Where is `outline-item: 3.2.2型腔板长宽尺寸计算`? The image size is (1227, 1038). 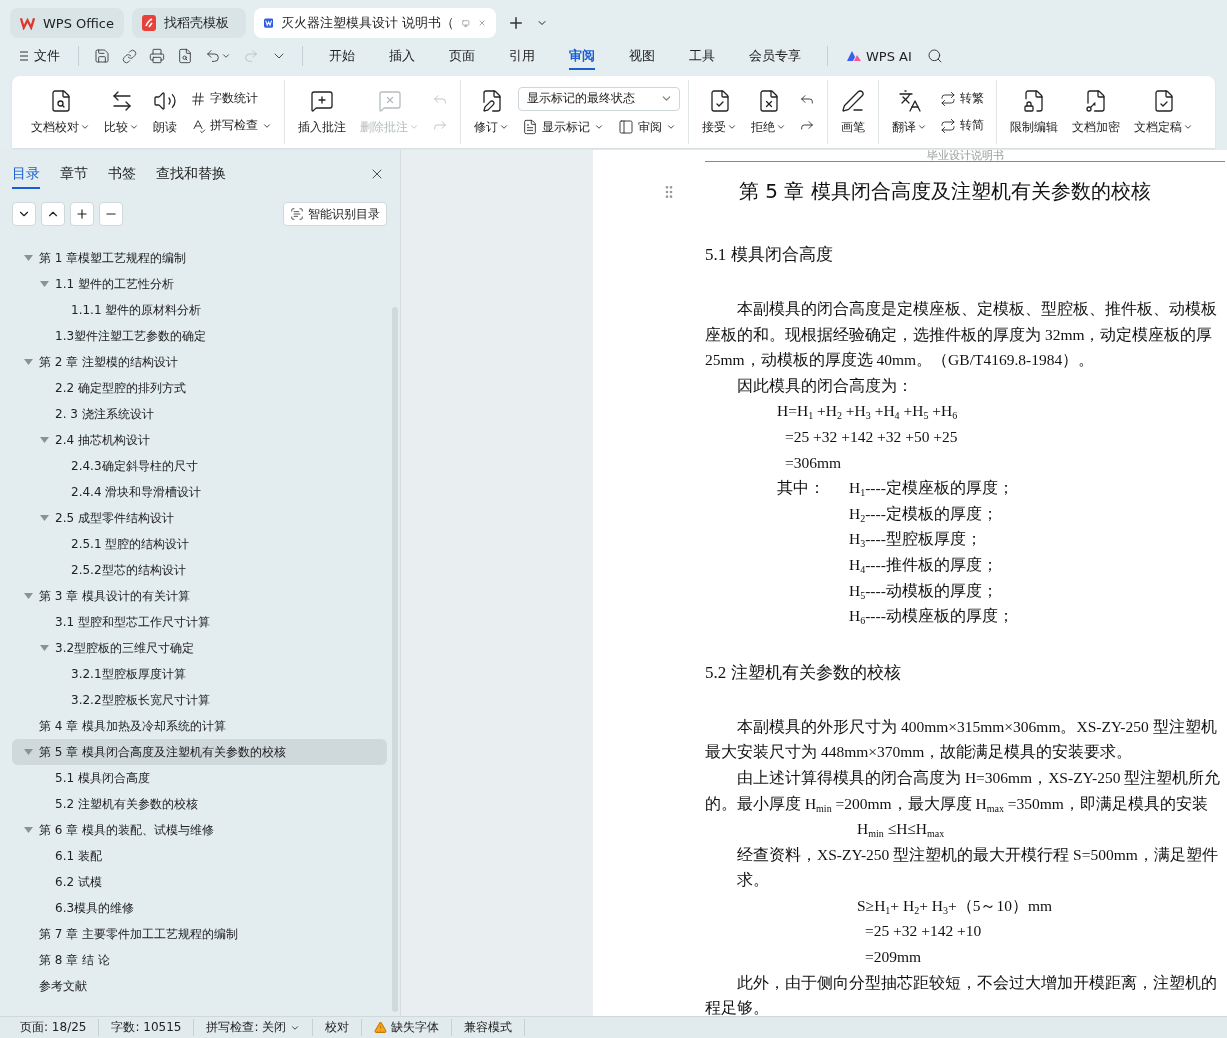
outline-item: 3.2.2型腔板长宽尺寸计算 is located at coordinates (199, 700).